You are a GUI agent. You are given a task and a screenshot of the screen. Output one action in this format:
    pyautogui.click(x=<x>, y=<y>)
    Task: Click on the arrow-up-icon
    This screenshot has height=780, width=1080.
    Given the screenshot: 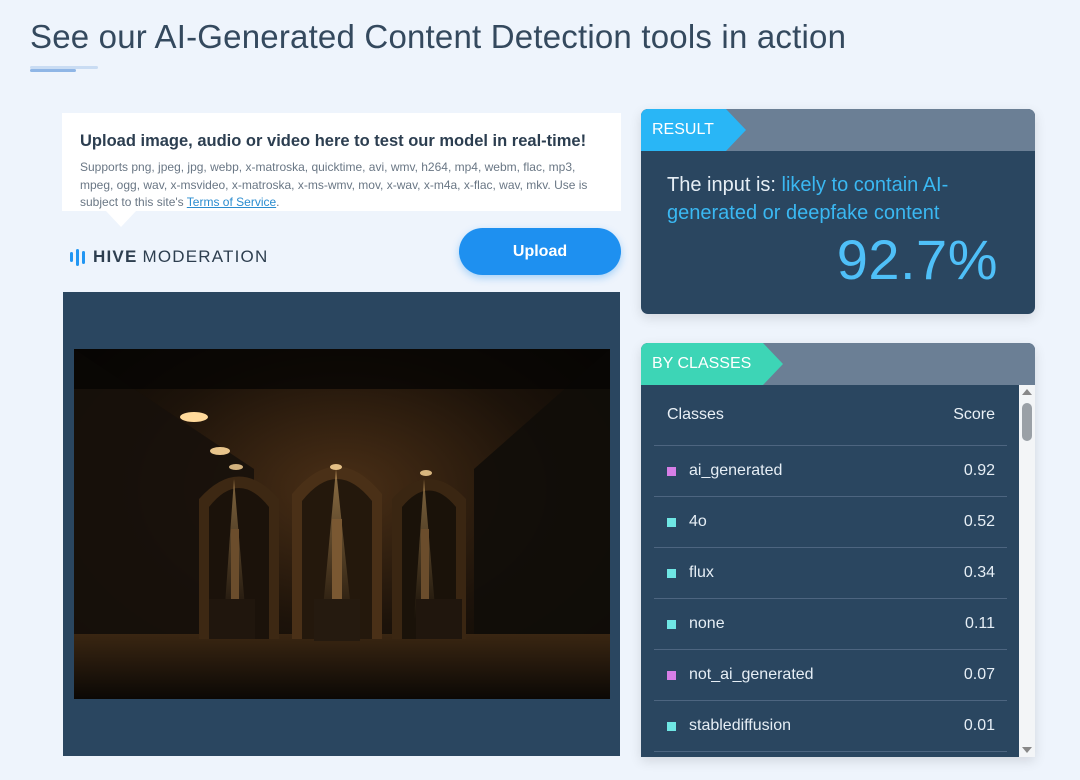 What is the action you would take?
    pyautogui.click(x=1027, y=392)
    